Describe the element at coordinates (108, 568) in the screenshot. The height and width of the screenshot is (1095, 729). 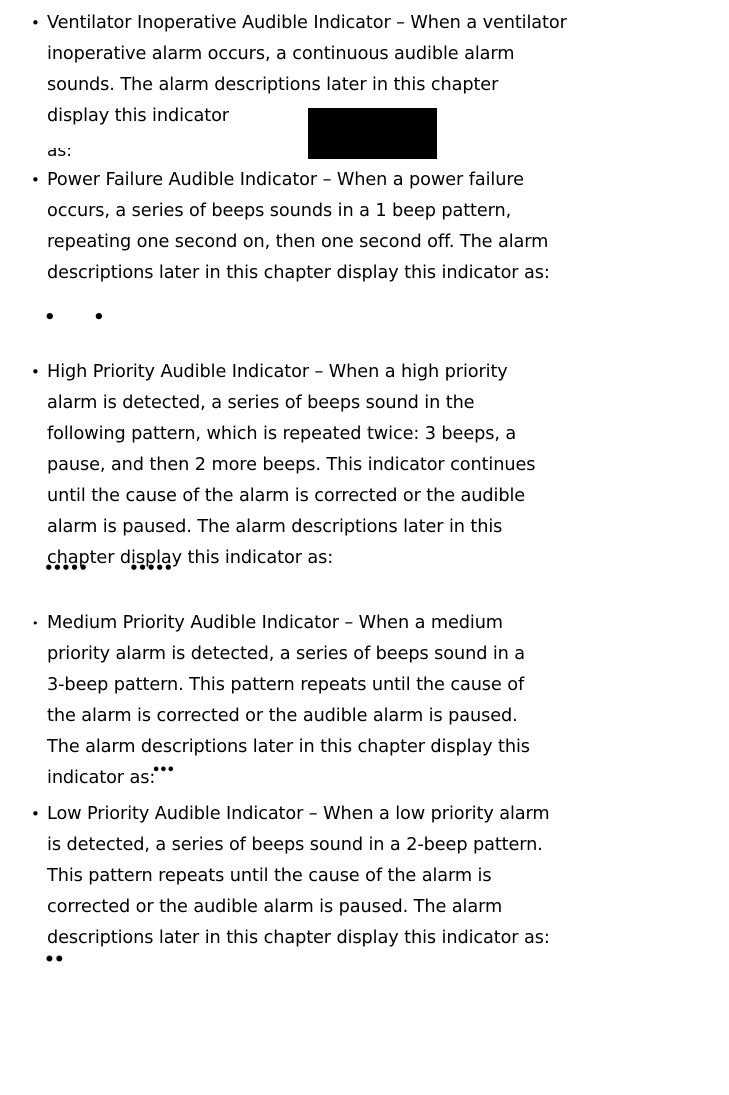
I see `high-priority-indicator: ••••• •••••` at that location.